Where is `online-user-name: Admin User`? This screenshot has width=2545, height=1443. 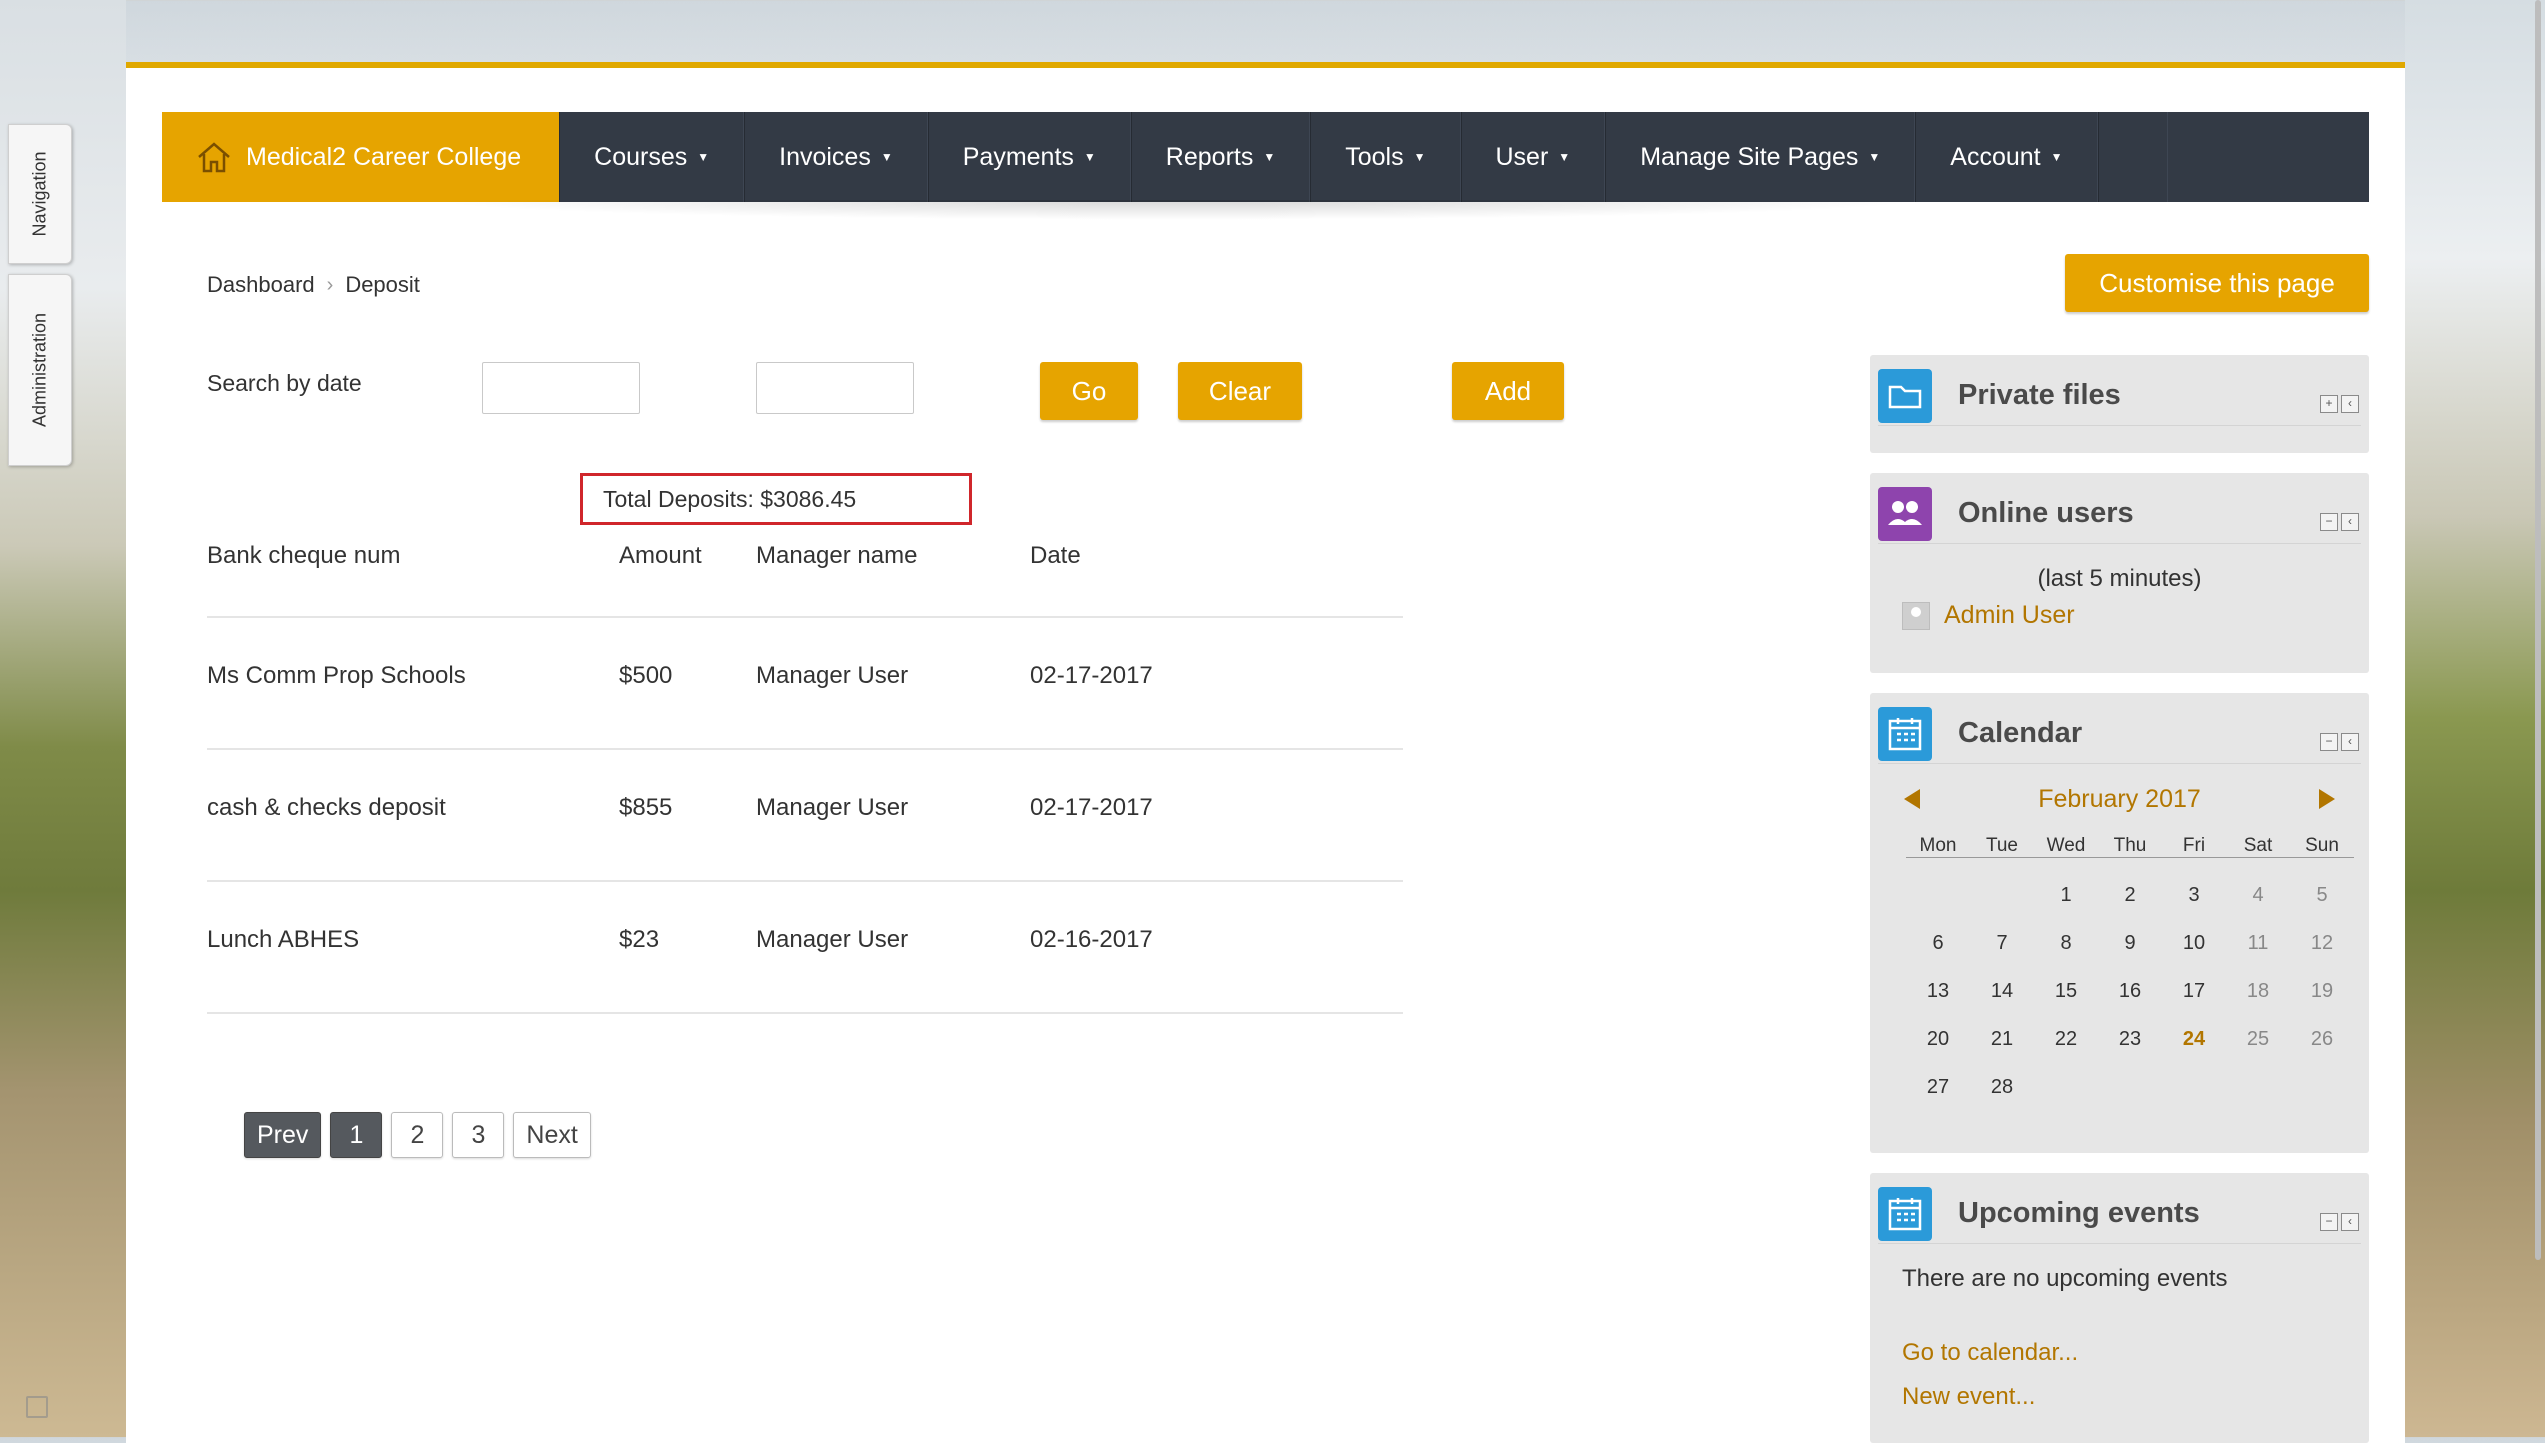
online-user-name: Admin User is located at coordinates (2009, 615).